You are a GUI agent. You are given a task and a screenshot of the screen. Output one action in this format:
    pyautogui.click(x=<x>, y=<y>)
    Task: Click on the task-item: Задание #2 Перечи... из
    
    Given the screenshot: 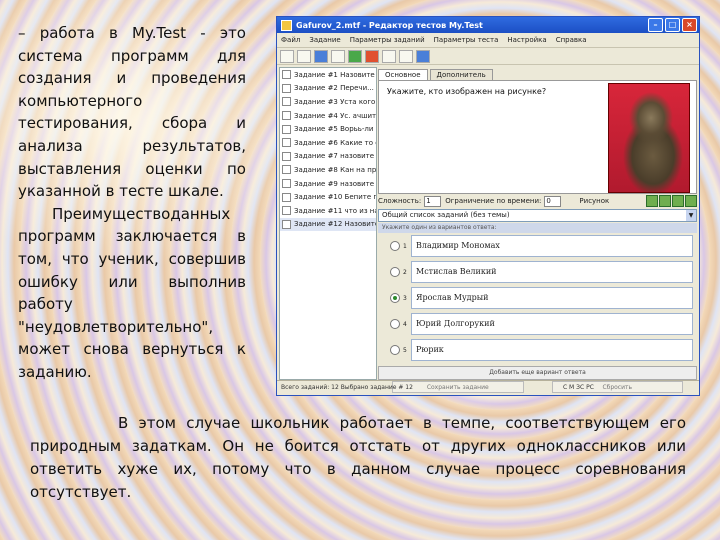 What is the action you would take?
    pyautogui.click(x=328, y=89)
    